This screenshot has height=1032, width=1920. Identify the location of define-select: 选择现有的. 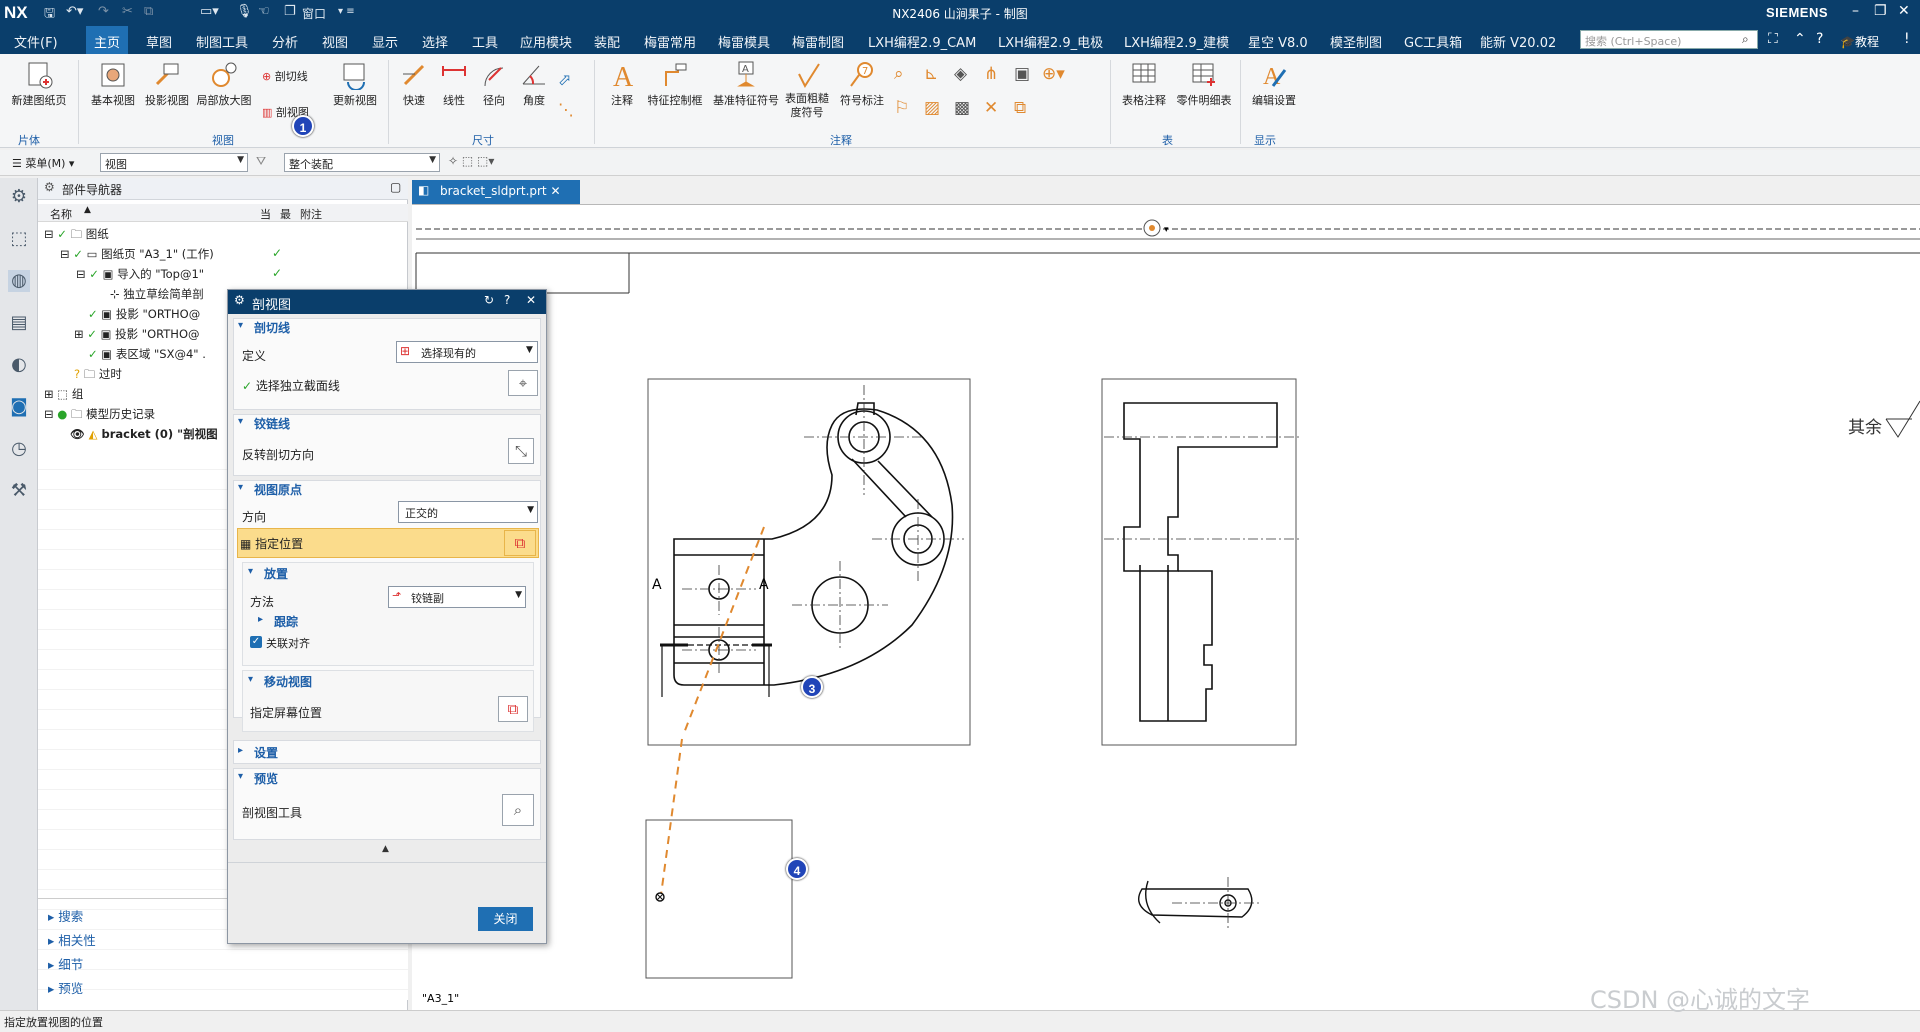
(467, 352).